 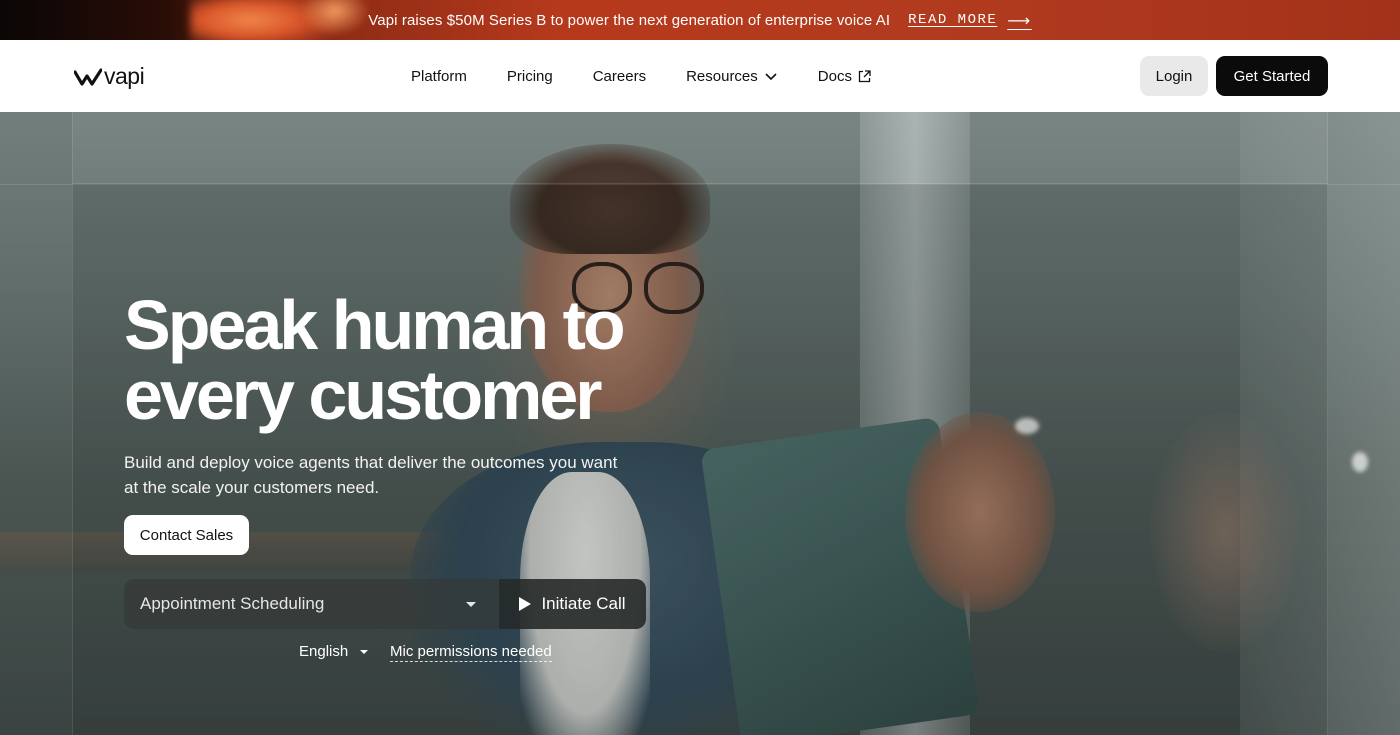 I want to click on nav-item-pricing: Pricing, so click(x=530, y=76).